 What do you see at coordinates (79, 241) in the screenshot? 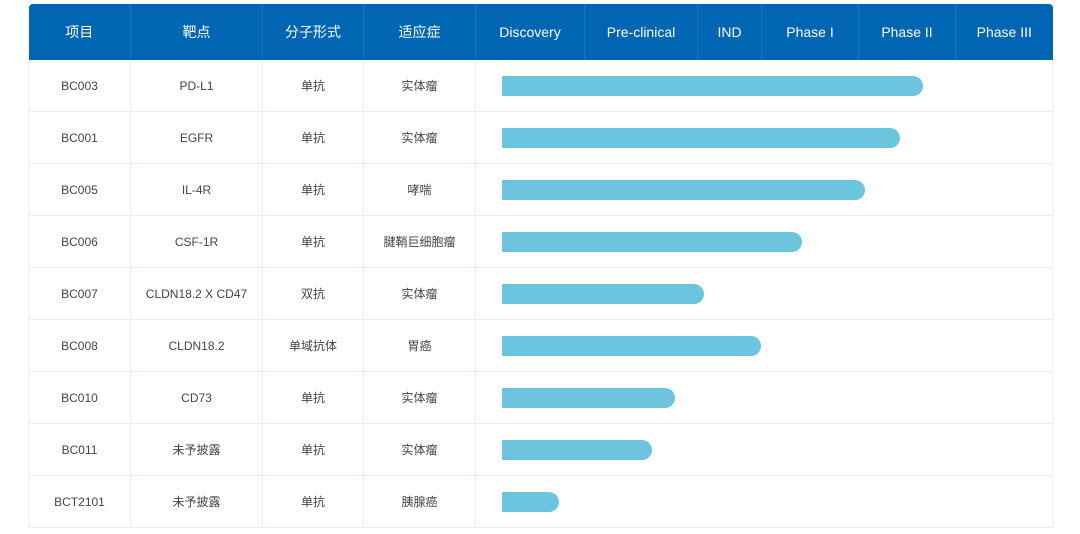
I see `cell-project: BC006` at bounding box center [79, 241].